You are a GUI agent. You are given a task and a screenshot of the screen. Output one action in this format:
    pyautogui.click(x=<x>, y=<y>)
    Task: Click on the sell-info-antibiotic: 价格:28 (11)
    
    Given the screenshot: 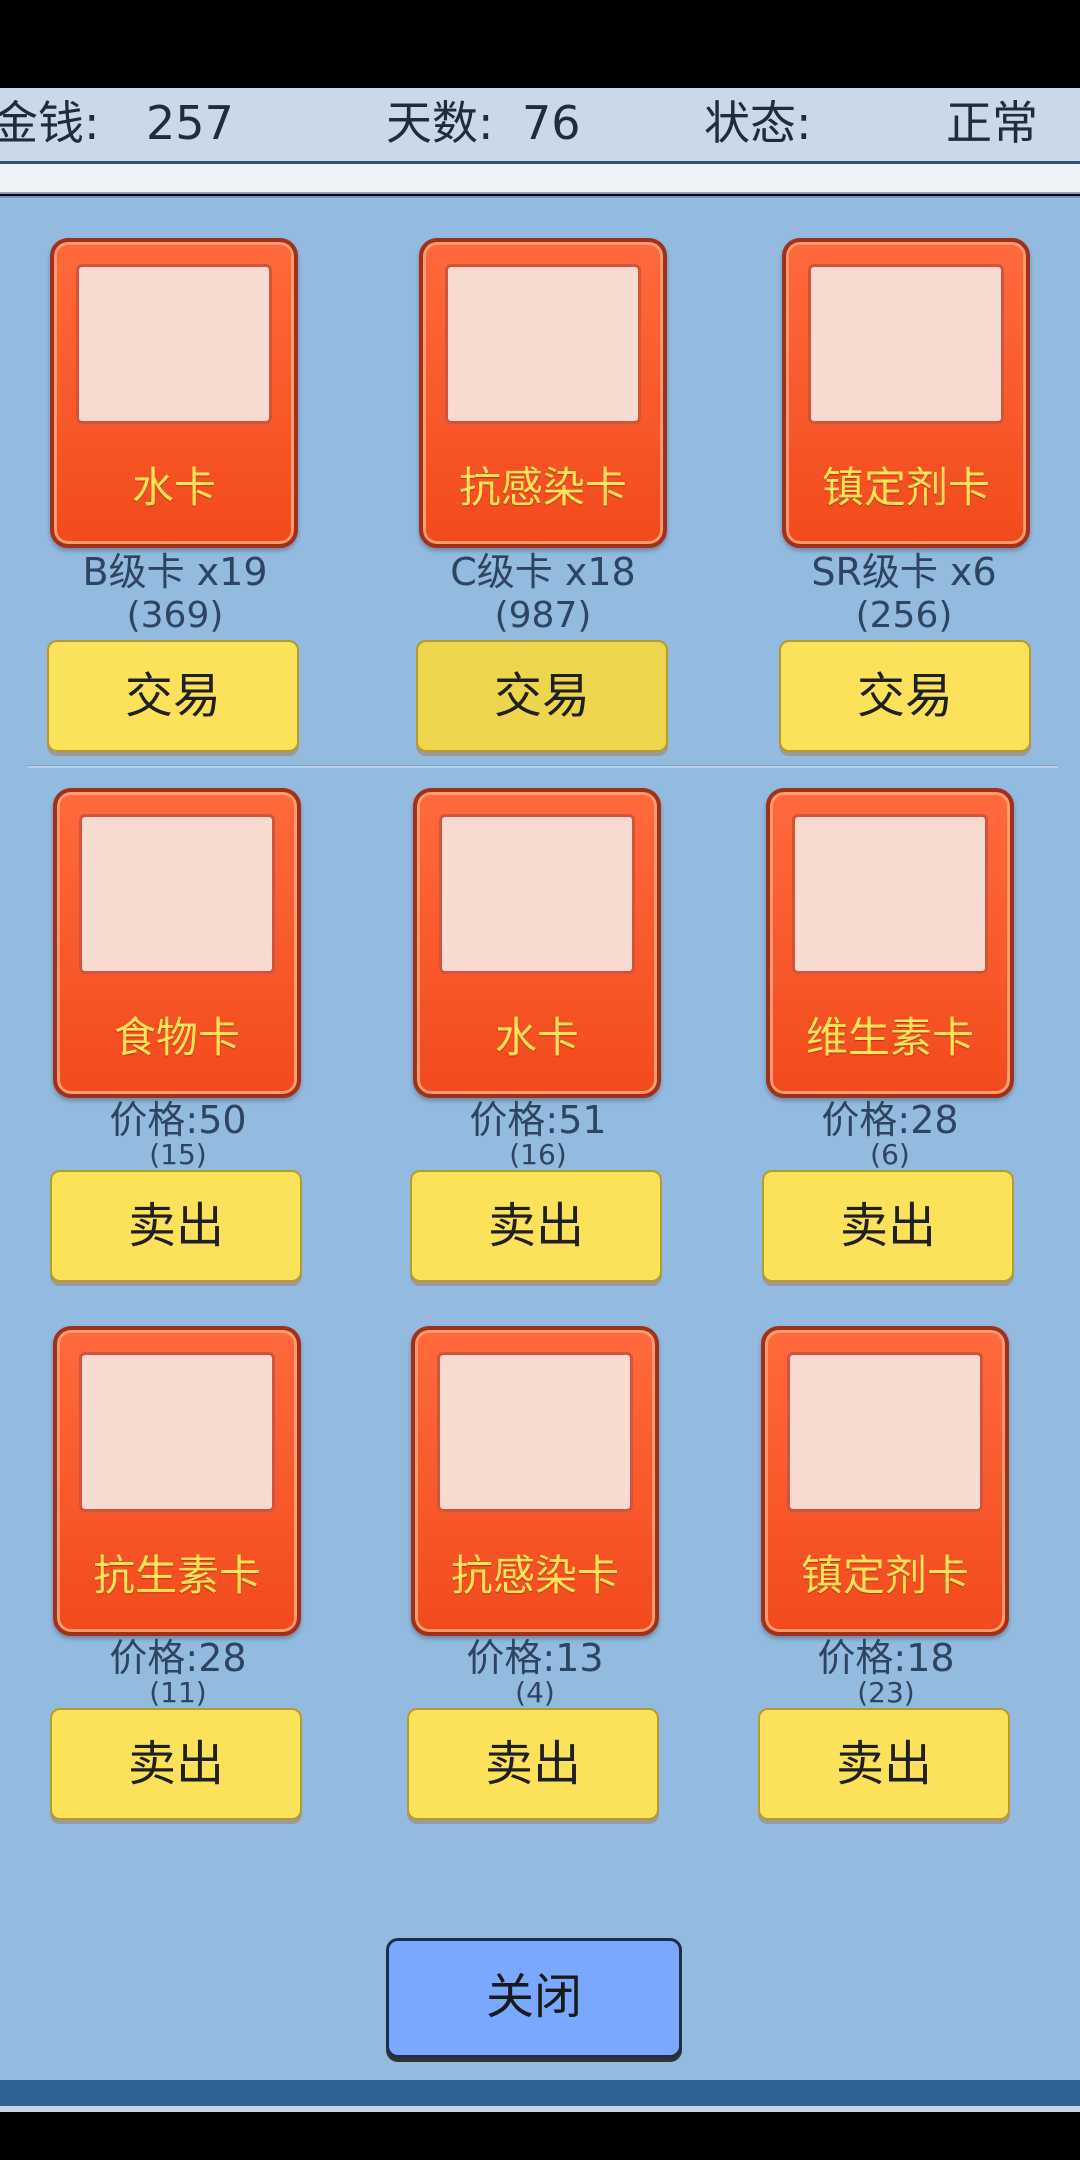 What is the action you would take?
    pyautogui.click(x=178, y=1672)
    